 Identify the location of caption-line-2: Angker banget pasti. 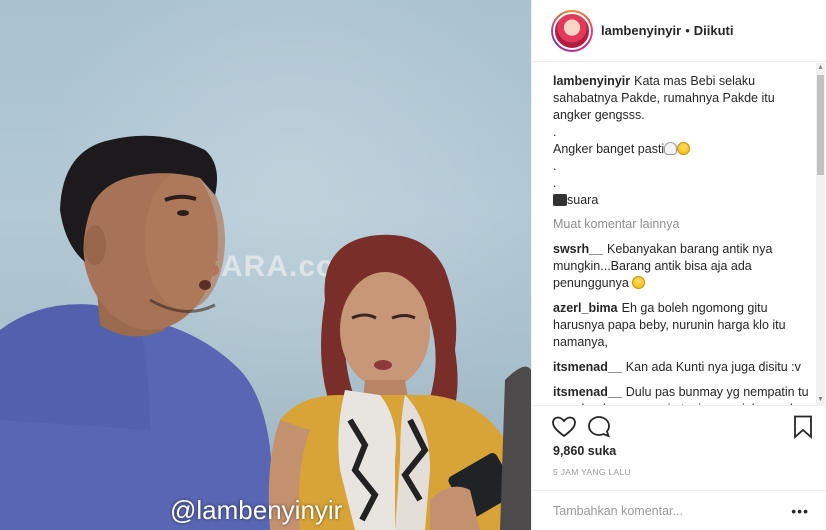
(609, 149).